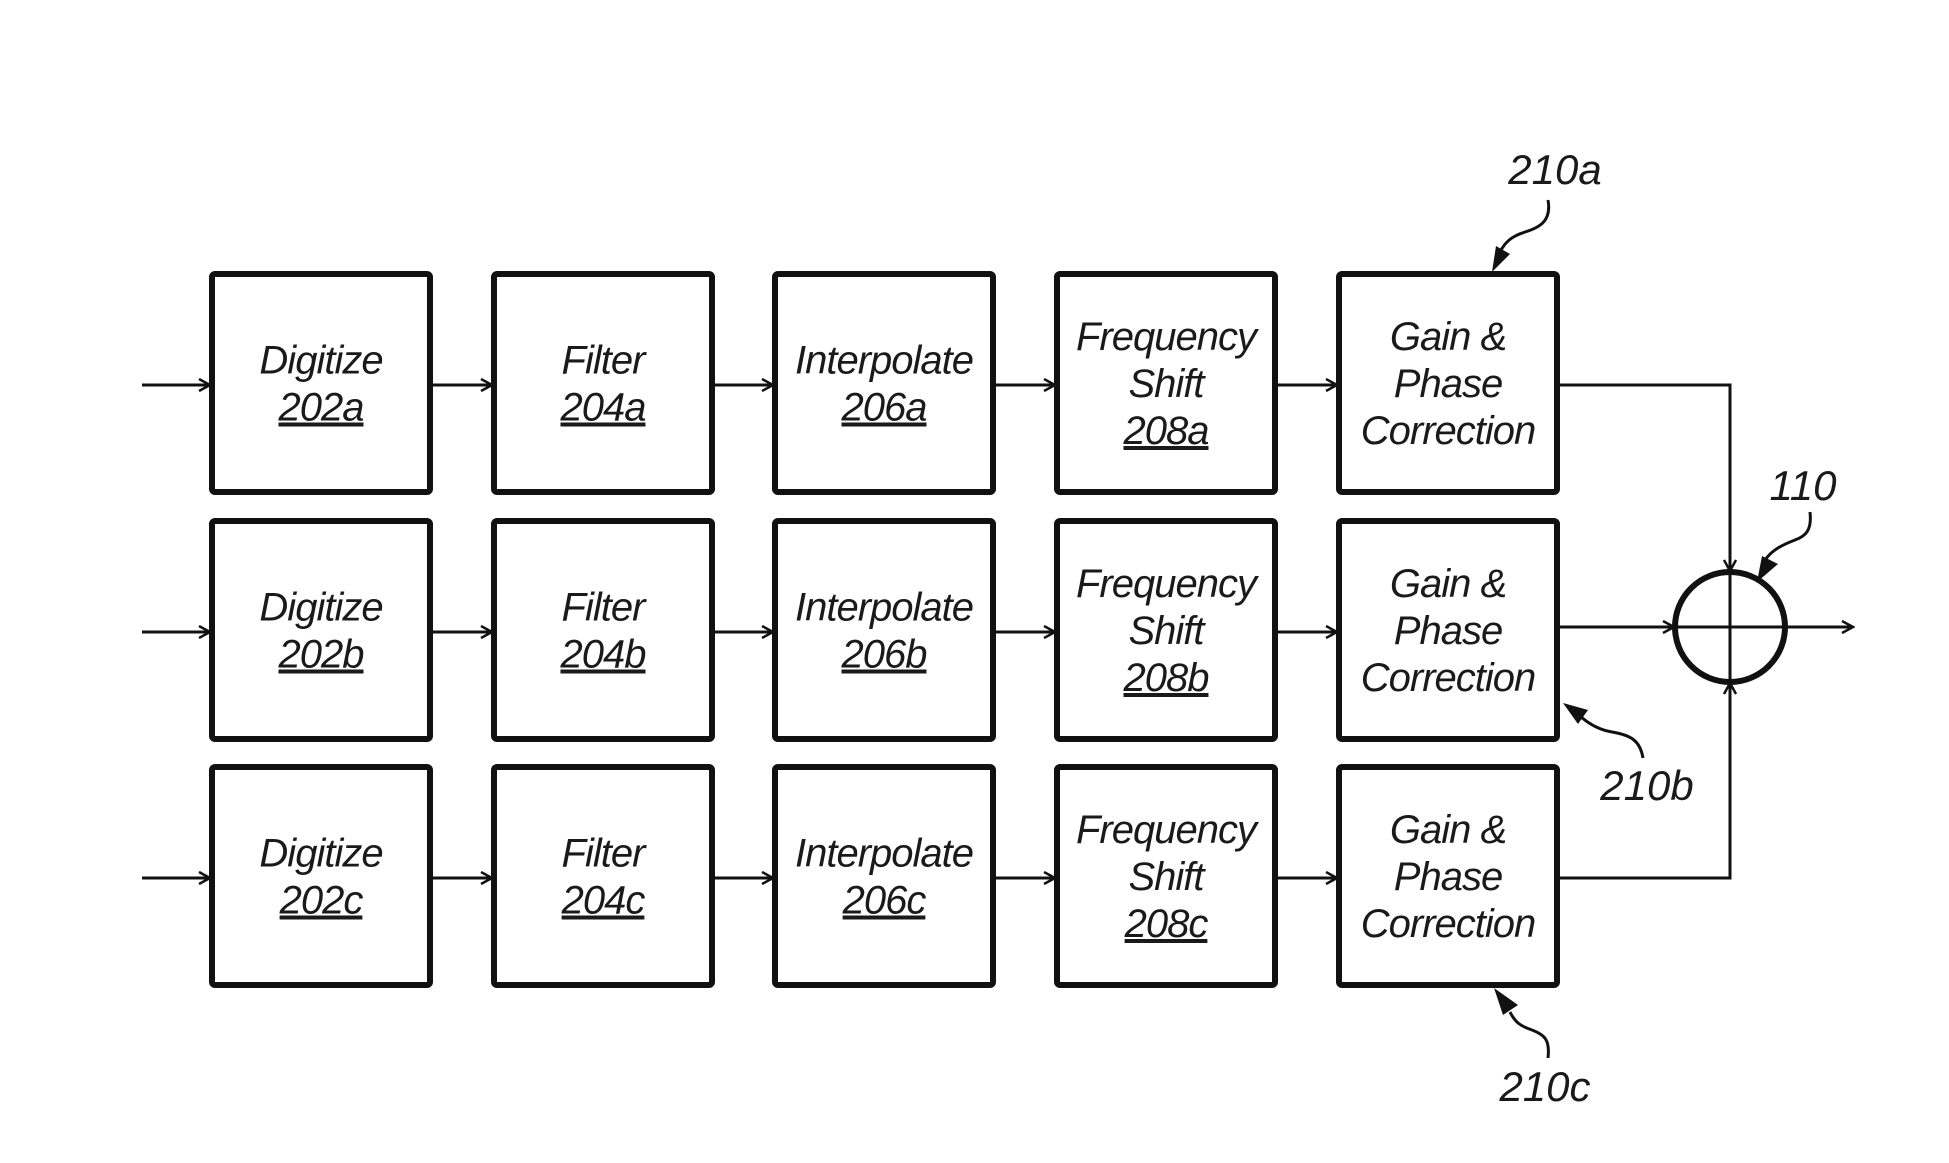  Describe the element at coordinates (1611, 736) in the screenshot. I see `leader-line-210b` at that location.